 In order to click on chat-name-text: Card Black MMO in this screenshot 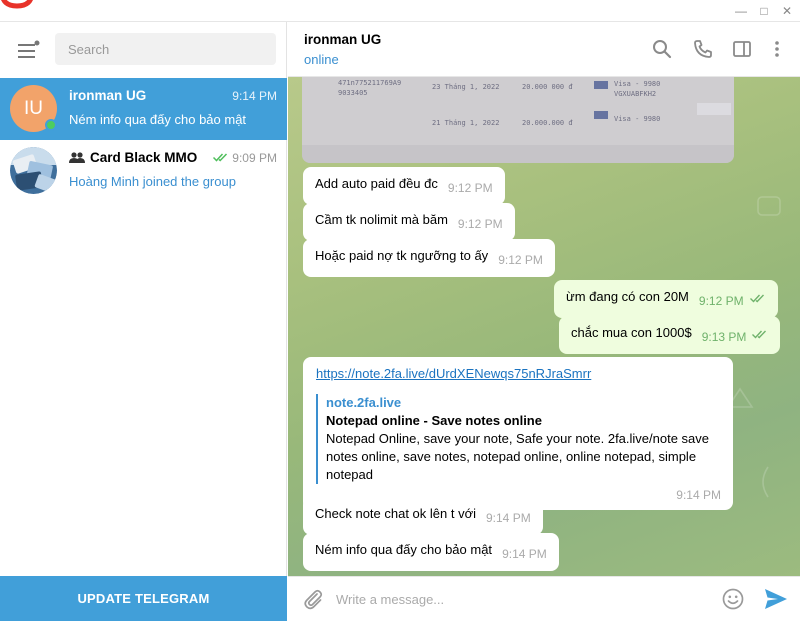, I will do `click(144, 157)`.